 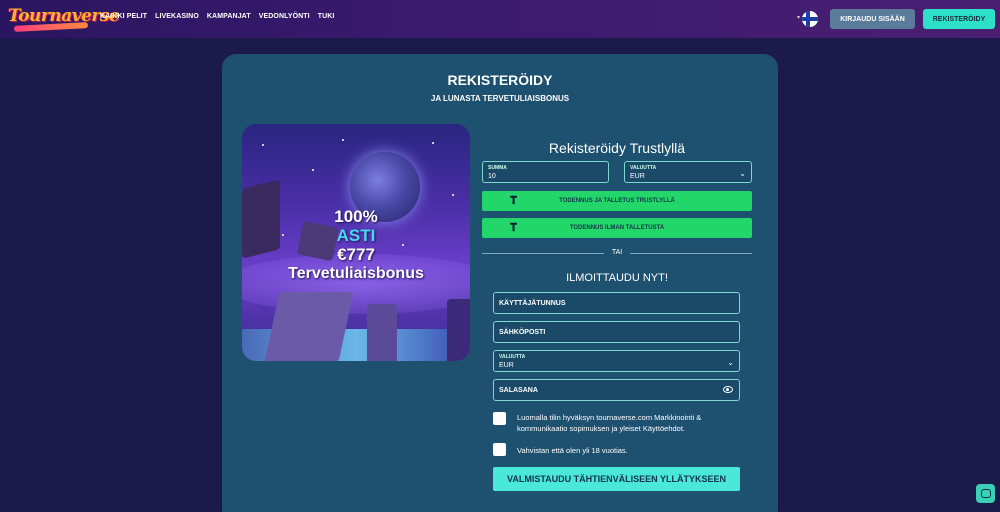 I want to click on password-placeholder: SALASANA, so click(x=518, y=390).